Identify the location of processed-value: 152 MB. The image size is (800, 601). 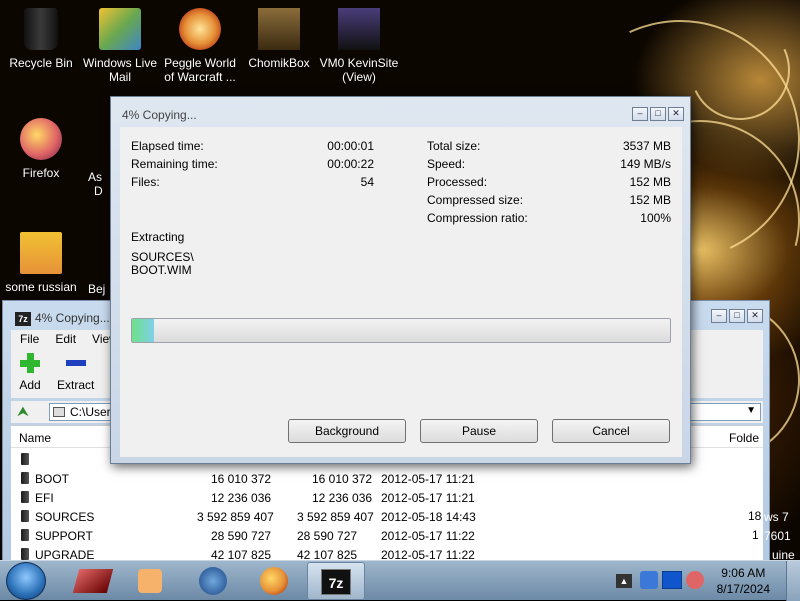
(650, 182).